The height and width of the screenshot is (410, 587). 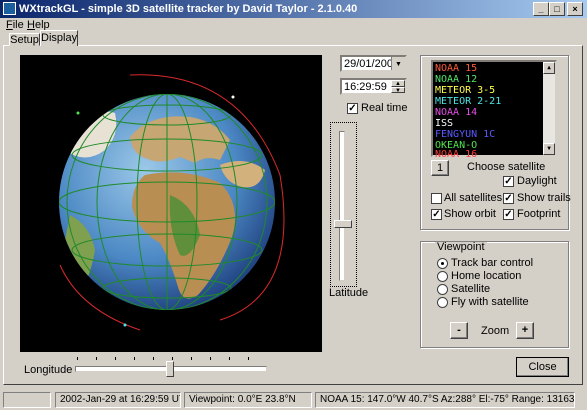 What do you see at coordinates (15, 25) in the screenshot?
I see `menu-file: File` at bounding box center [15, 25].